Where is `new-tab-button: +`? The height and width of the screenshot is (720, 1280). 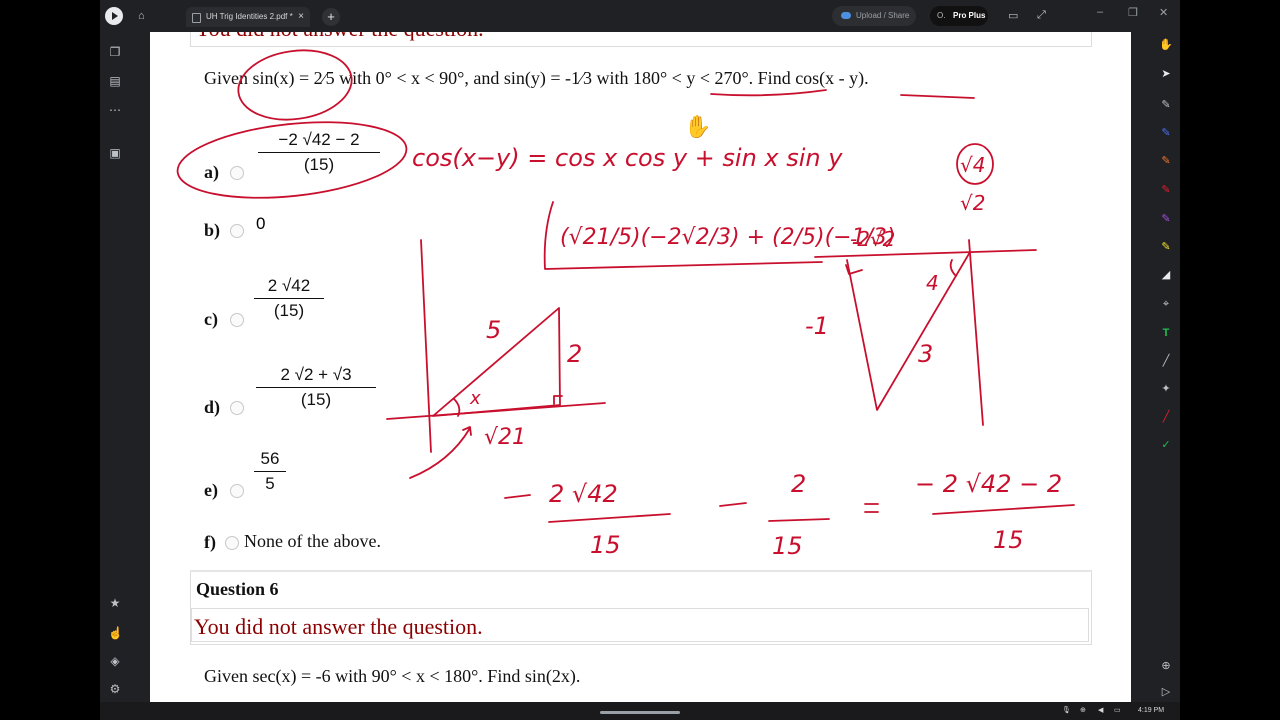 new-tab-button: + is located at coordinates (331, 17).